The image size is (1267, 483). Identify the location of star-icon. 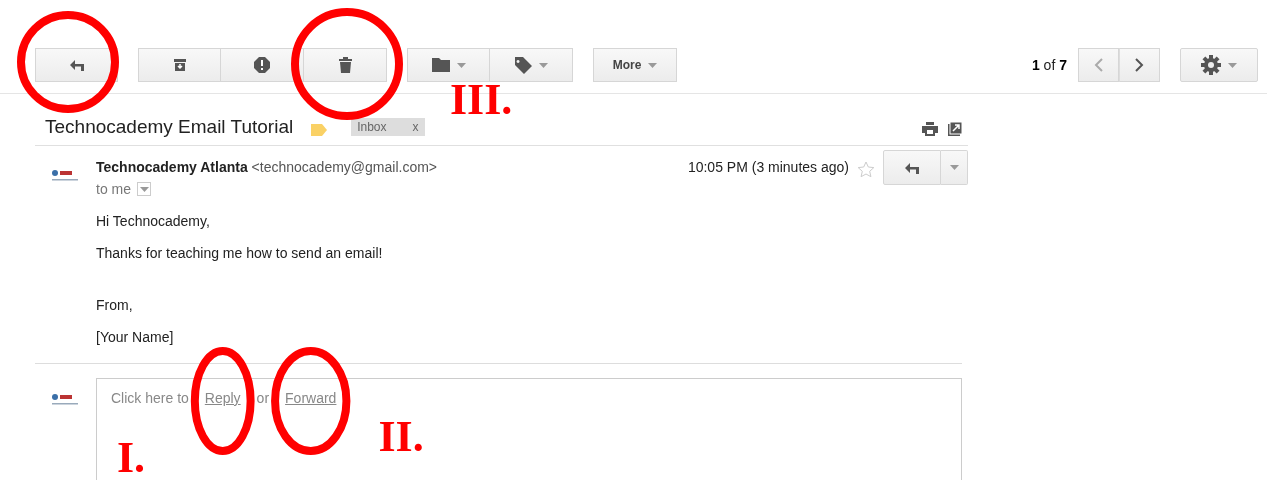
(866, 169).